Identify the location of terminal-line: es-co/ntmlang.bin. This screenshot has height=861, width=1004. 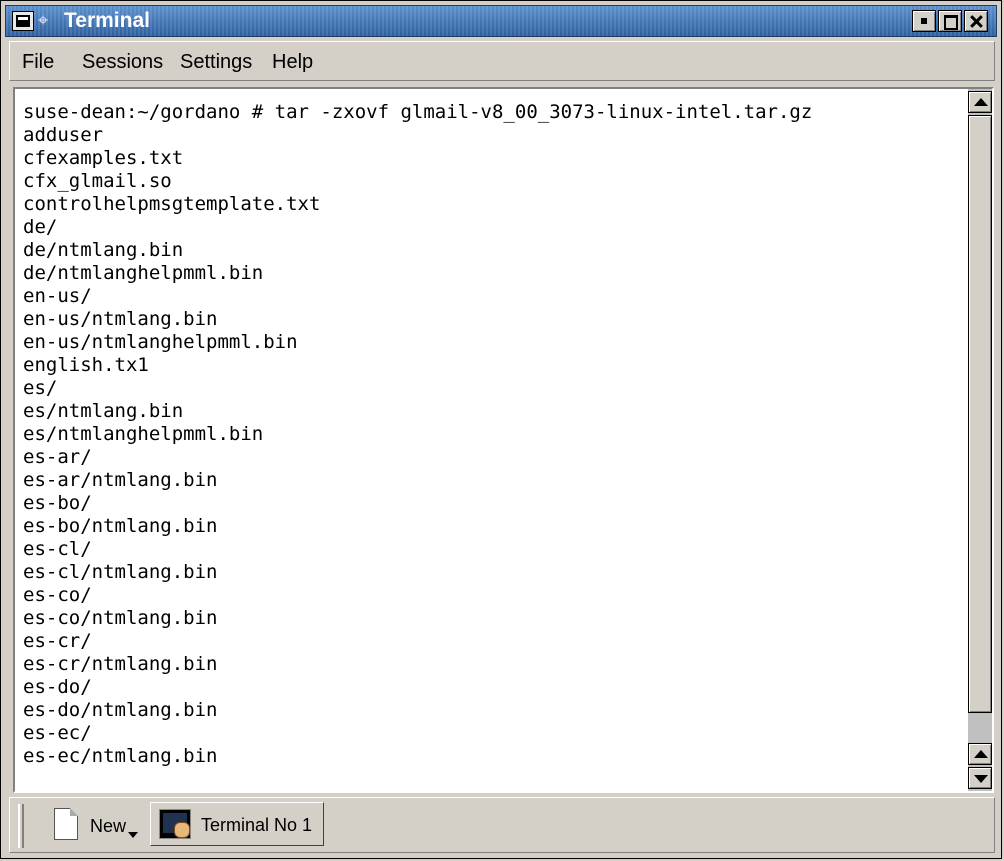
(120, 618).